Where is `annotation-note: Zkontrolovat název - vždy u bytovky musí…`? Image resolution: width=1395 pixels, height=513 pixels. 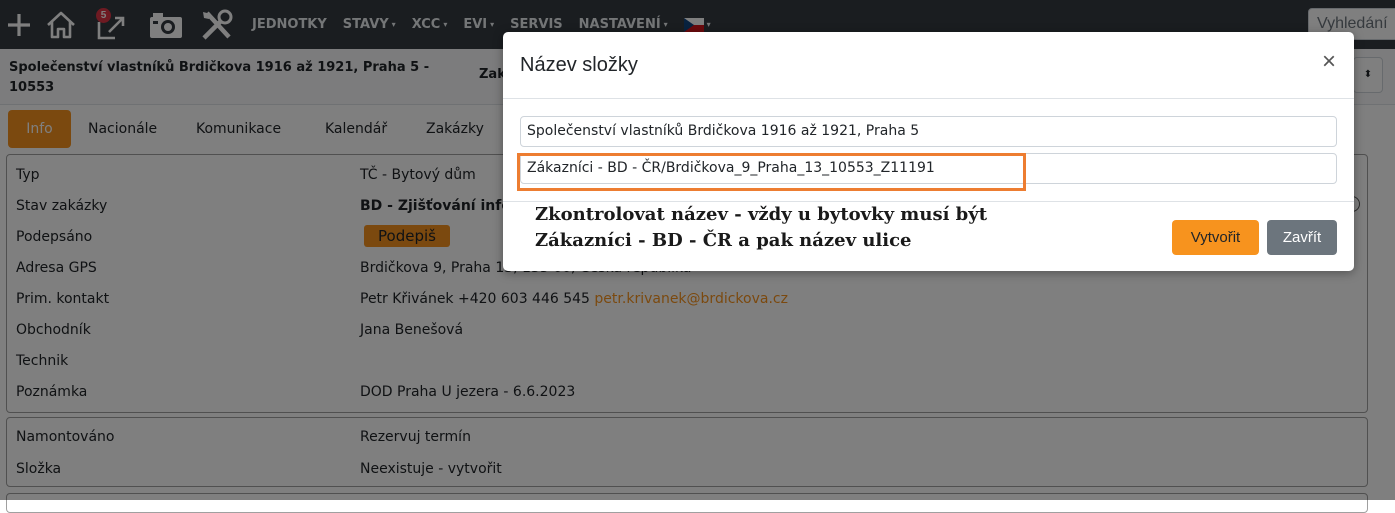 annotation-note: Zkontrolovat název - vždy u bytovky musí… is located at coordinates (761, 228).